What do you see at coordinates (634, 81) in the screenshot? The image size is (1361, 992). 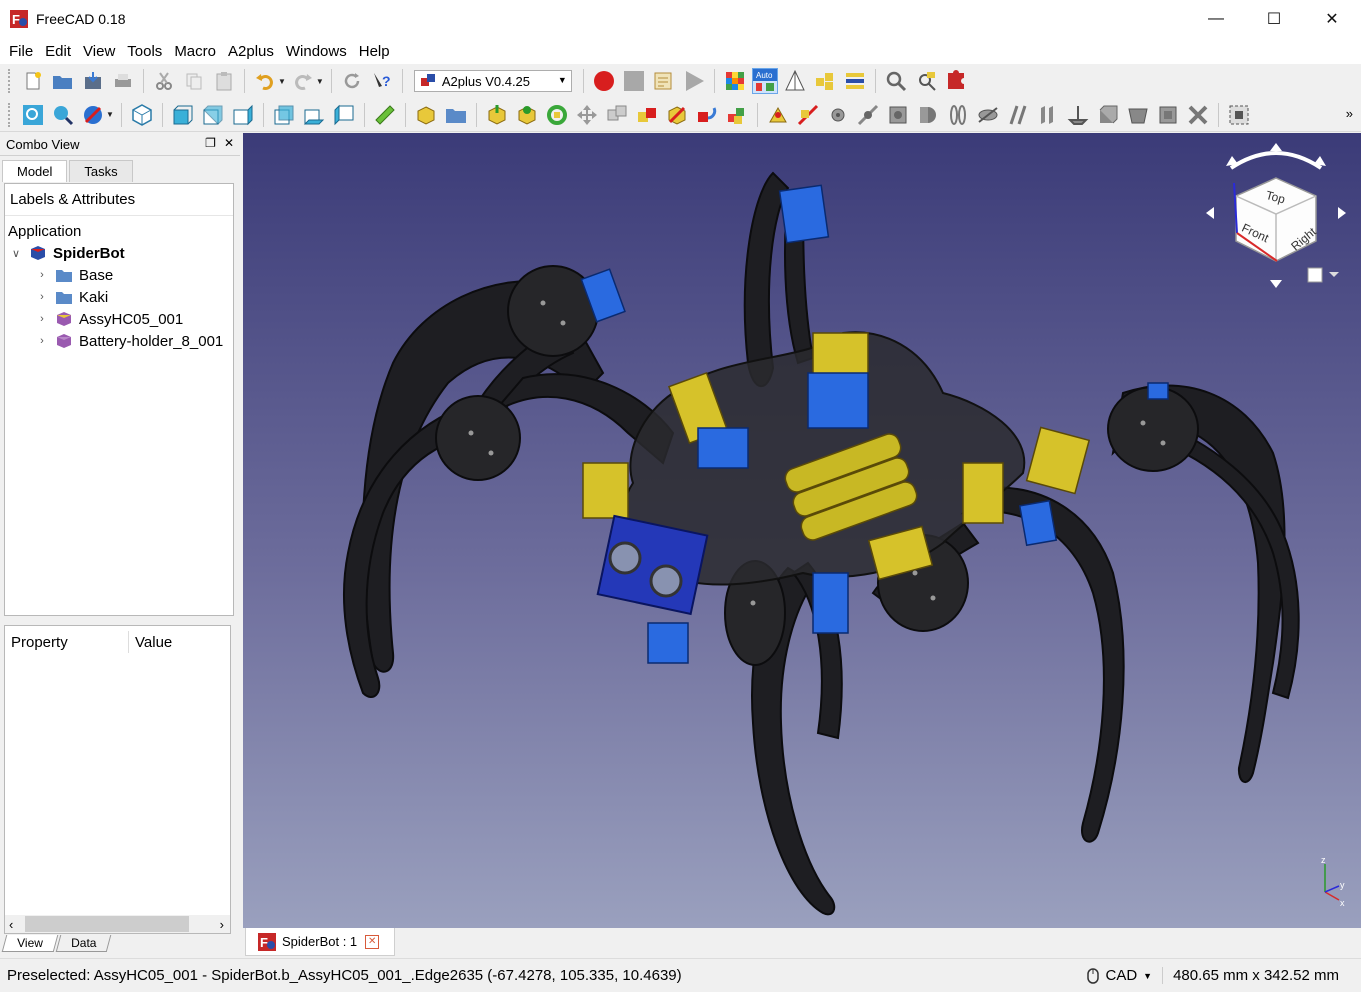 I see `macro-stop-button` at bounding box center [634, 81].